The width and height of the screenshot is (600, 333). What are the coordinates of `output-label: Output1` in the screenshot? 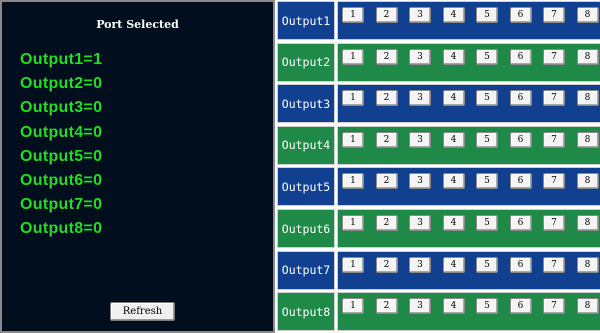 It's located at (306, 20).